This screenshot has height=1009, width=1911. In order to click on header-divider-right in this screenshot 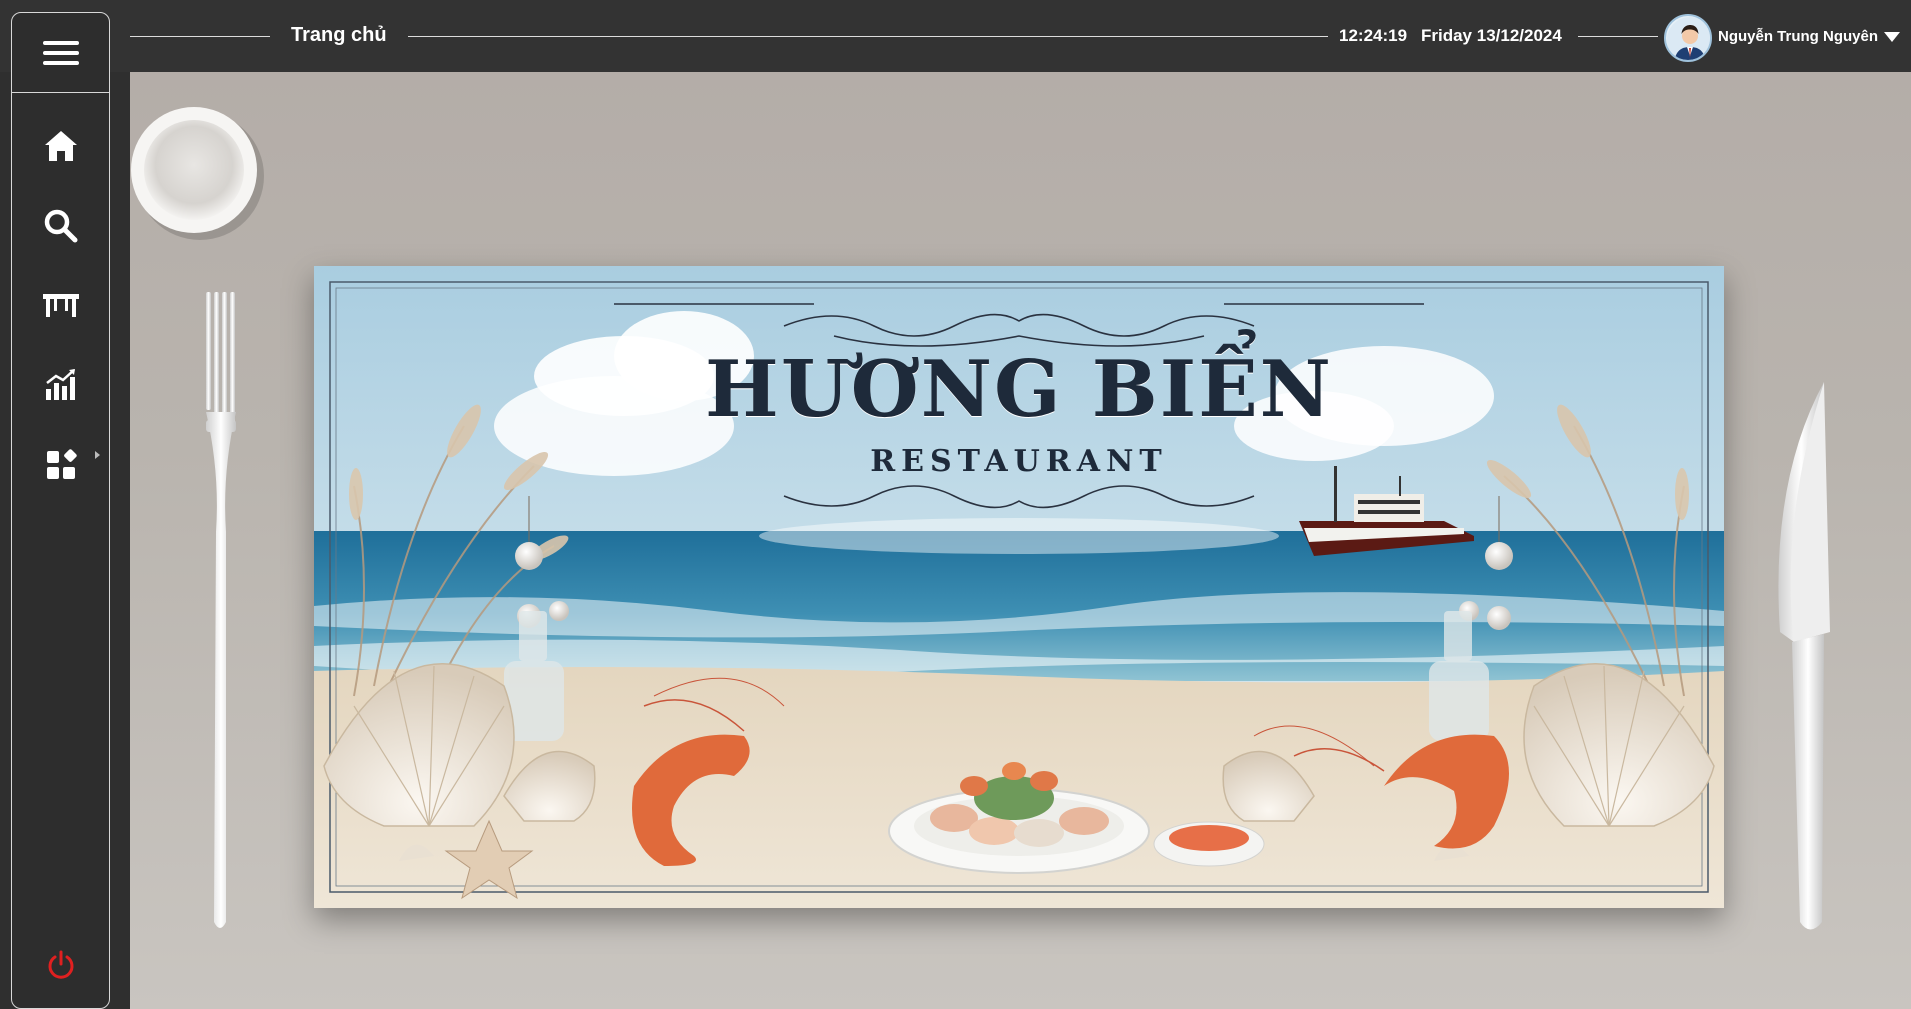, I will do `click(1618, 36)`.